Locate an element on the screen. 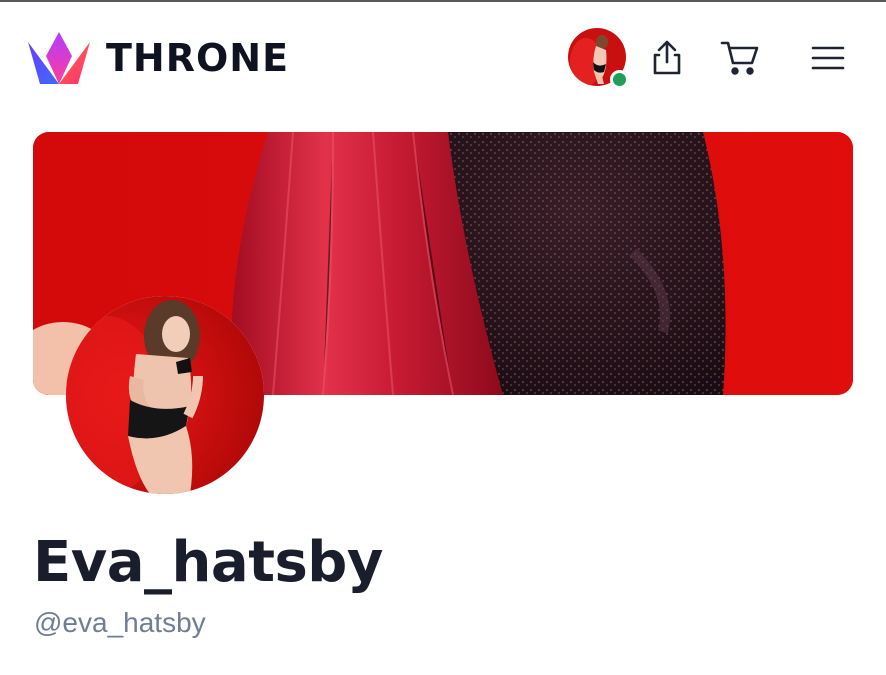 The width and height of the screenshot is (886, 675). profile-photo is located at coordinates (165, 395).